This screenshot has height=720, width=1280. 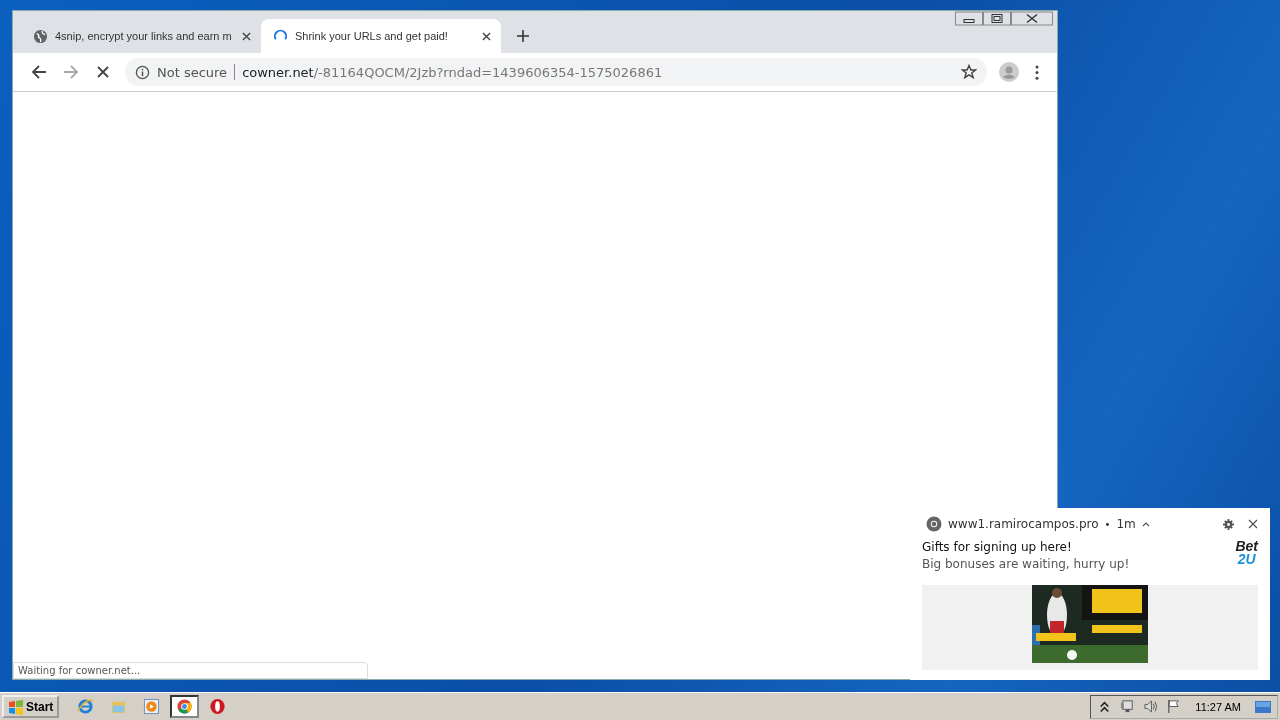 What do you see at coordinates (523, 36) in the screenshot?
I see `new-tab-icon` at bounding box center [523, 36].